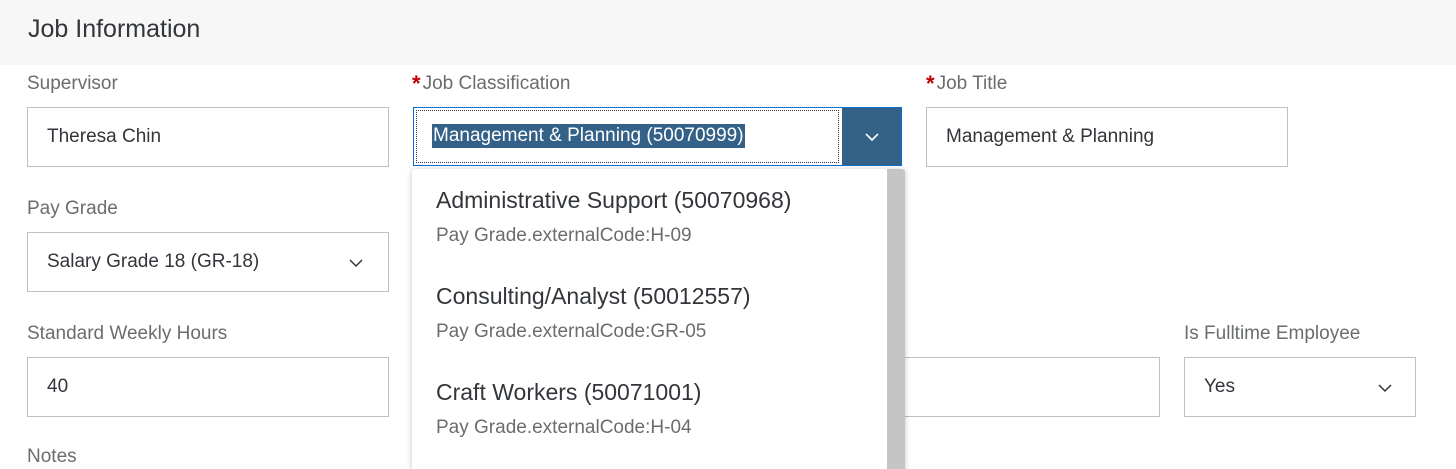  I want to click on job-title-label: * Job Title, so click(966, 84).